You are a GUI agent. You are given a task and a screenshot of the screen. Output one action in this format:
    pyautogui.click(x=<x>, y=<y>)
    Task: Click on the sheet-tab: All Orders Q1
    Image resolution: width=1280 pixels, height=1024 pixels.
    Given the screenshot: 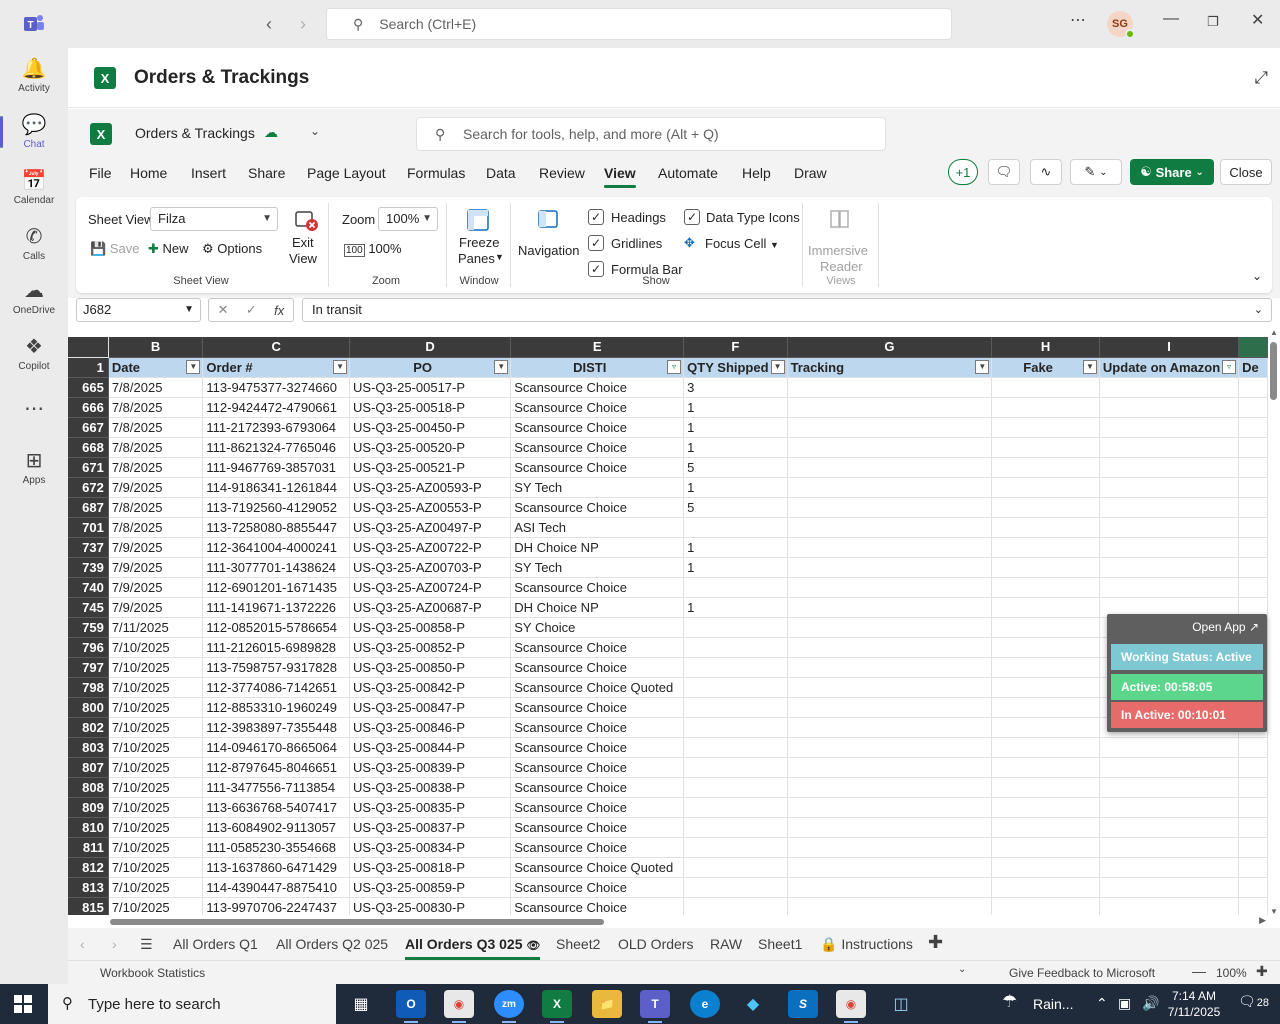 What is the action you would take?
    pyautogui.click(x=215, y=944)
    